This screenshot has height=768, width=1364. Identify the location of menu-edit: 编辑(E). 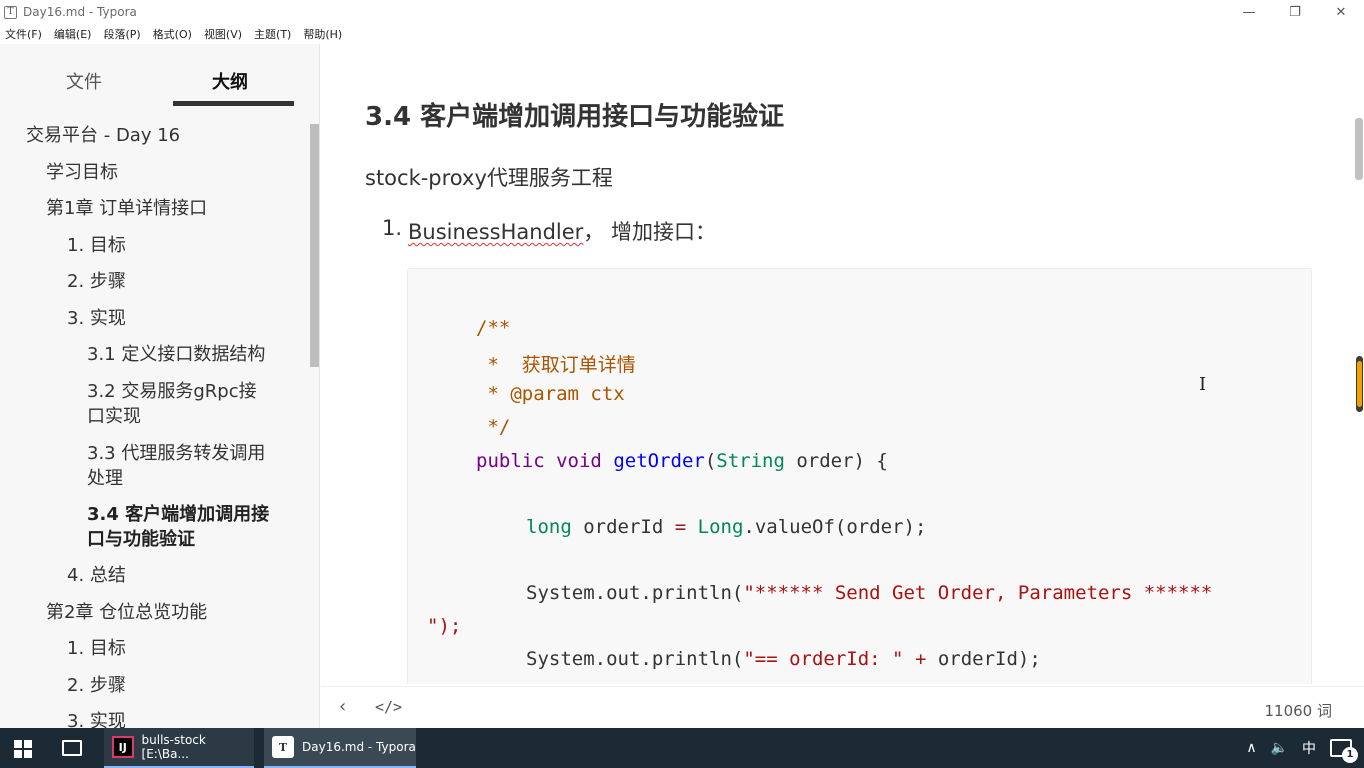
(73, 34).